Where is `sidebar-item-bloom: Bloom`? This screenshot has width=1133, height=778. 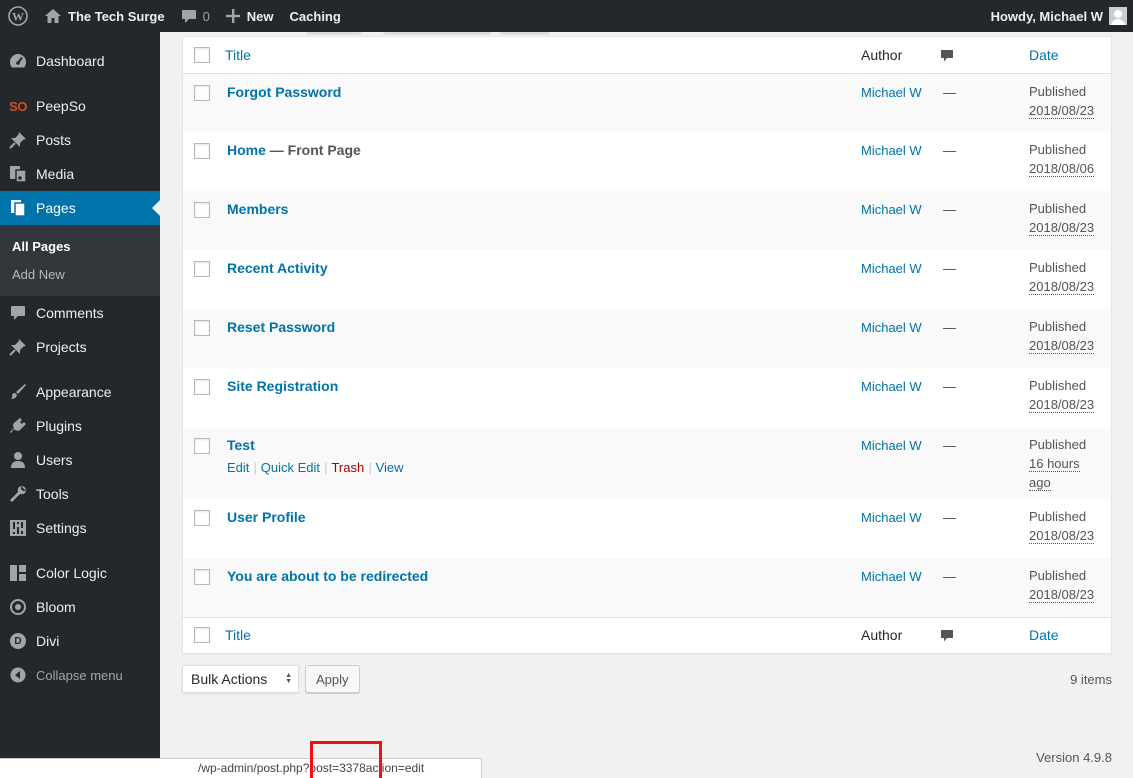
sidebar-item-bloom: Bloom is located at coordinates (80, 607).